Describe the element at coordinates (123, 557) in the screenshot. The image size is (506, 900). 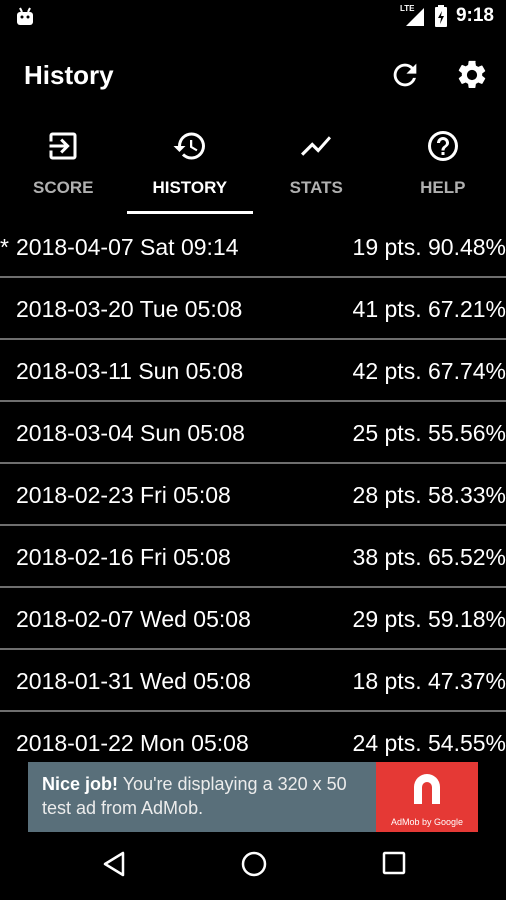
I see `history-date: 2018-02-16 Fri 05:08` at that location.